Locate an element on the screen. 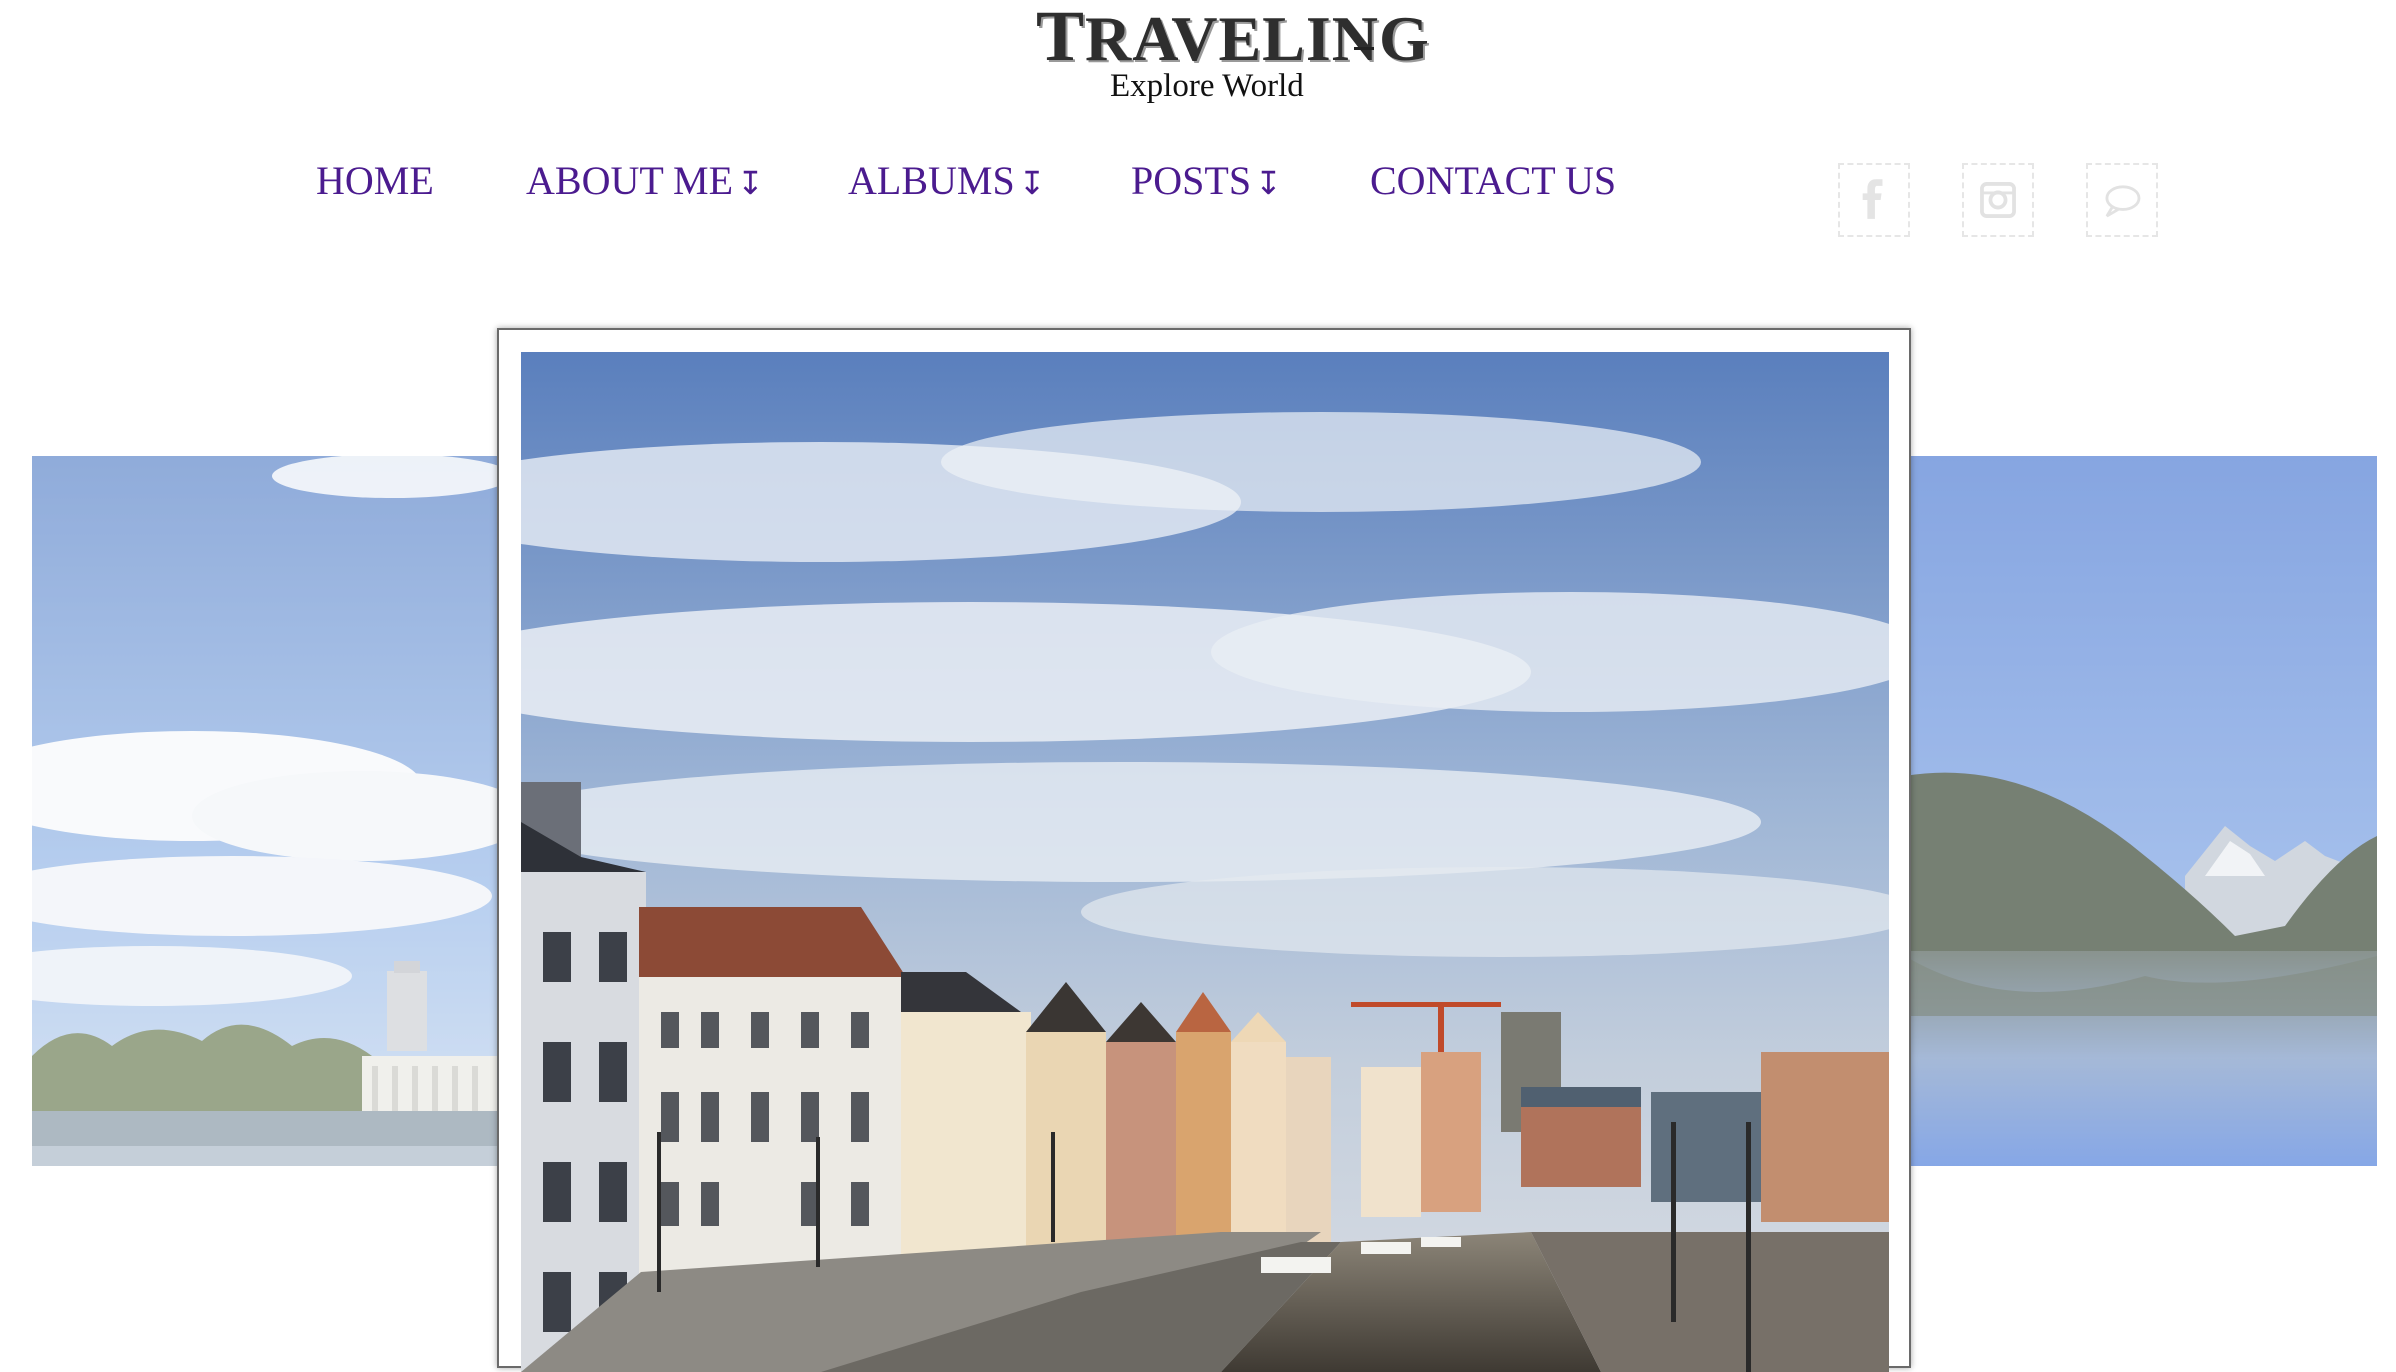 The image size is (2396, 1372). nav-albums-label: ALBUMS is located at coordinates (931, 180).